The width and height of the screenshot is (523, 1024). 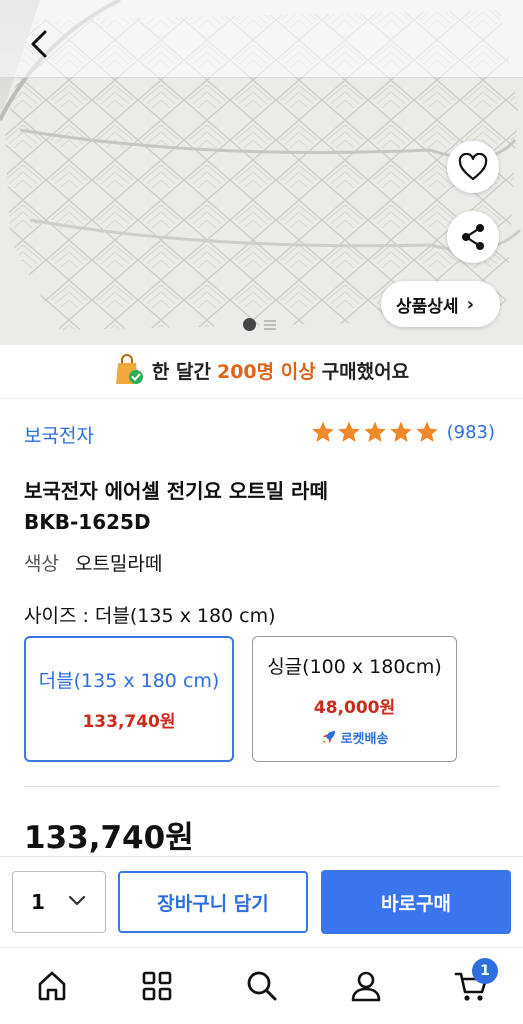 I want to click on review-count: (983), so click(x=471, y=432).